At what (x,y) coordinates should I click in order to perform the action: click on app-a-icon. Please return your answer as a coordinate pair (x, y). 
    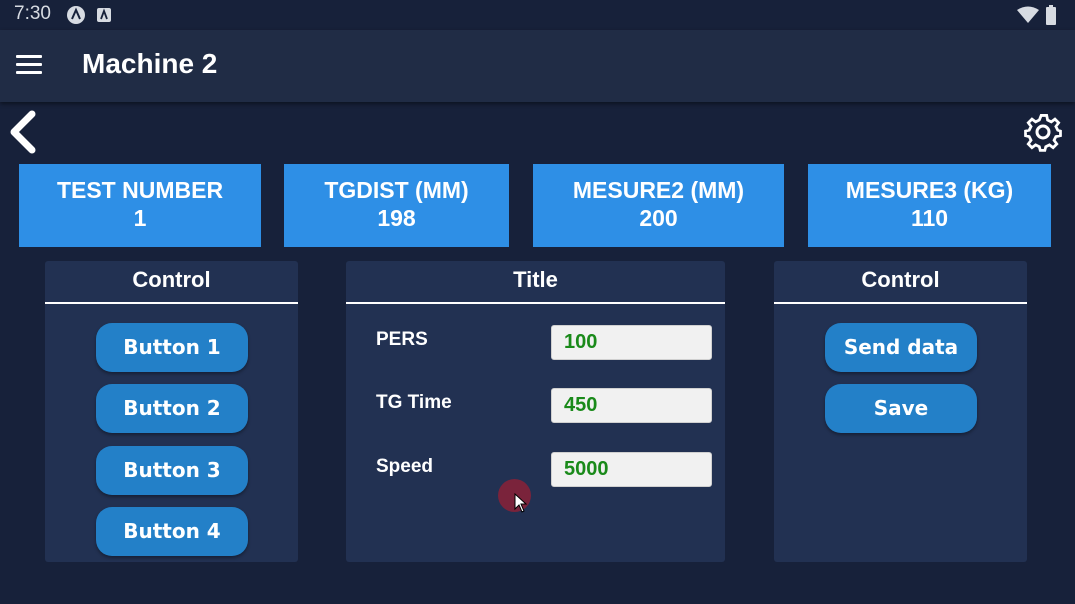
    Looking at the image, I should click on (76, 15).